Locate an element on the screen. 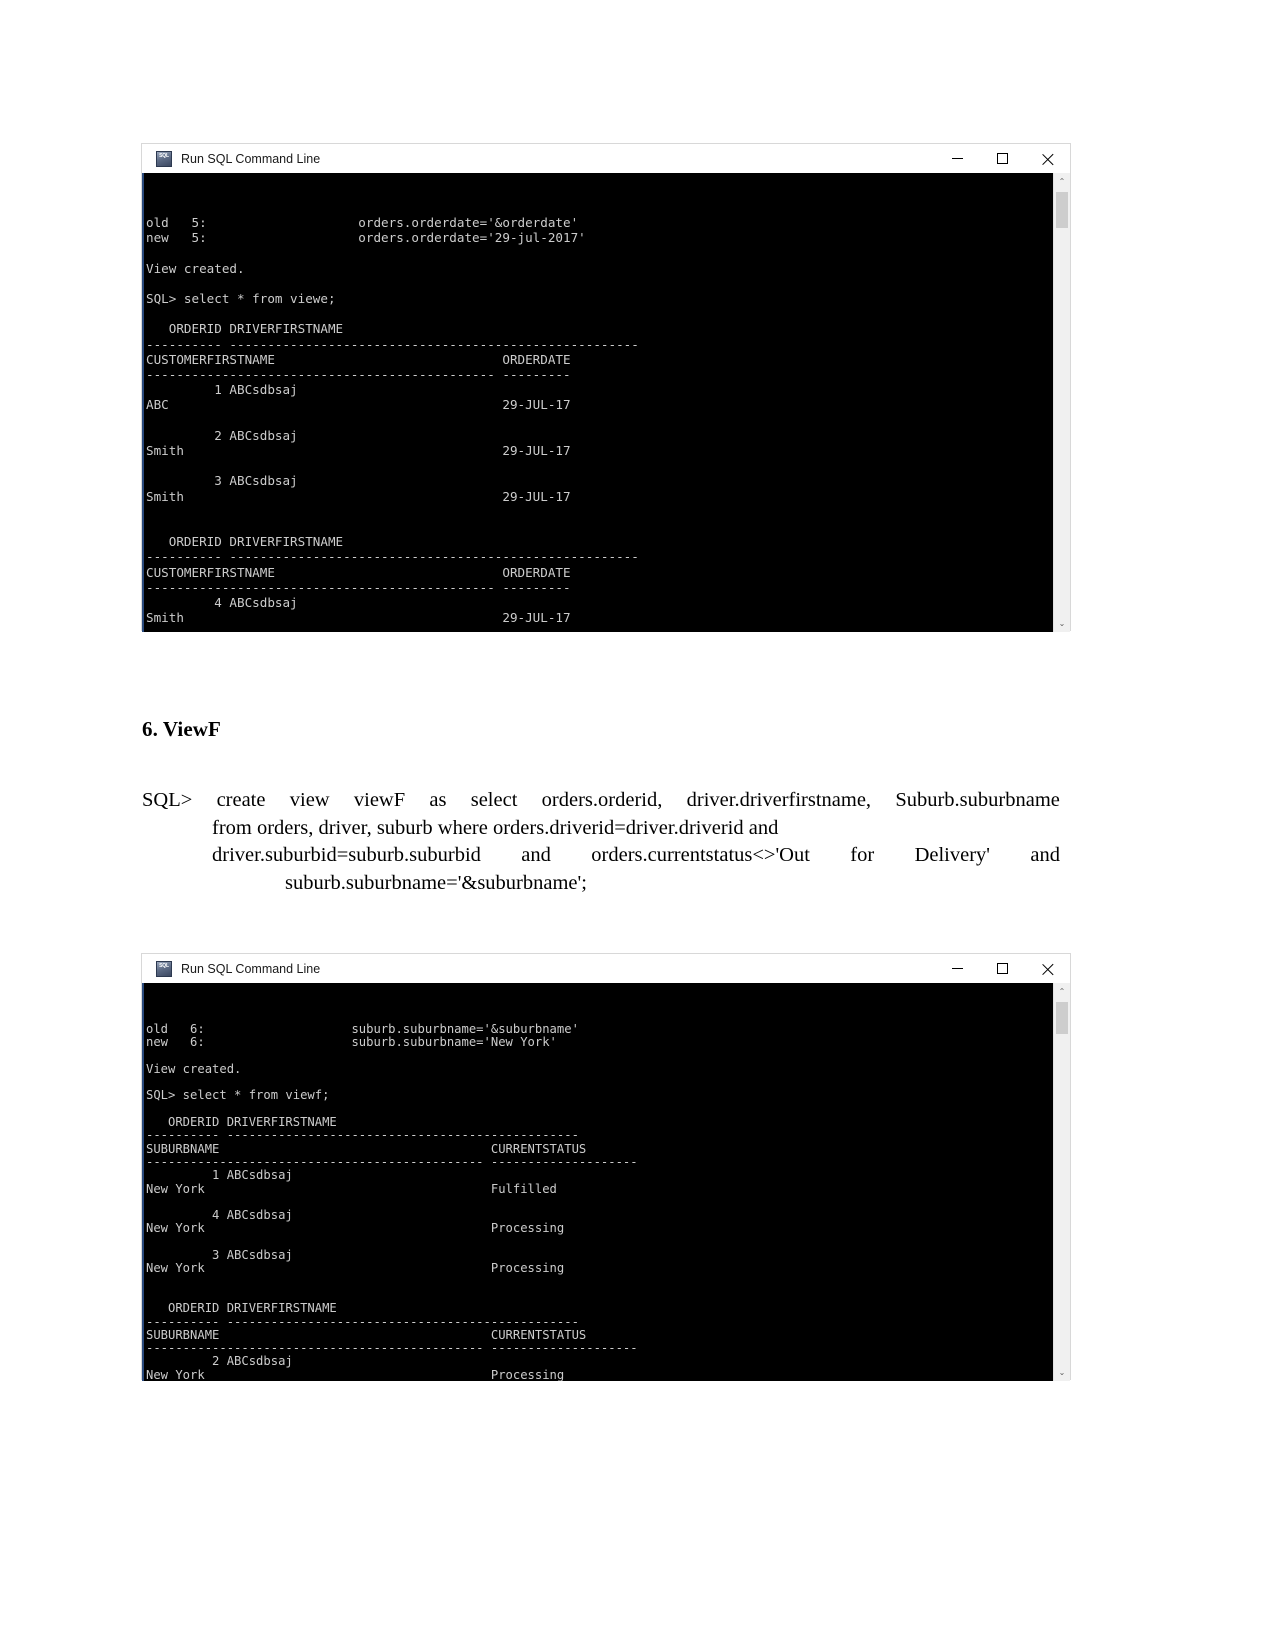 The height and width of the screenshot is (1650, 1275). sql-word: create is located at coordinates (241, 800).